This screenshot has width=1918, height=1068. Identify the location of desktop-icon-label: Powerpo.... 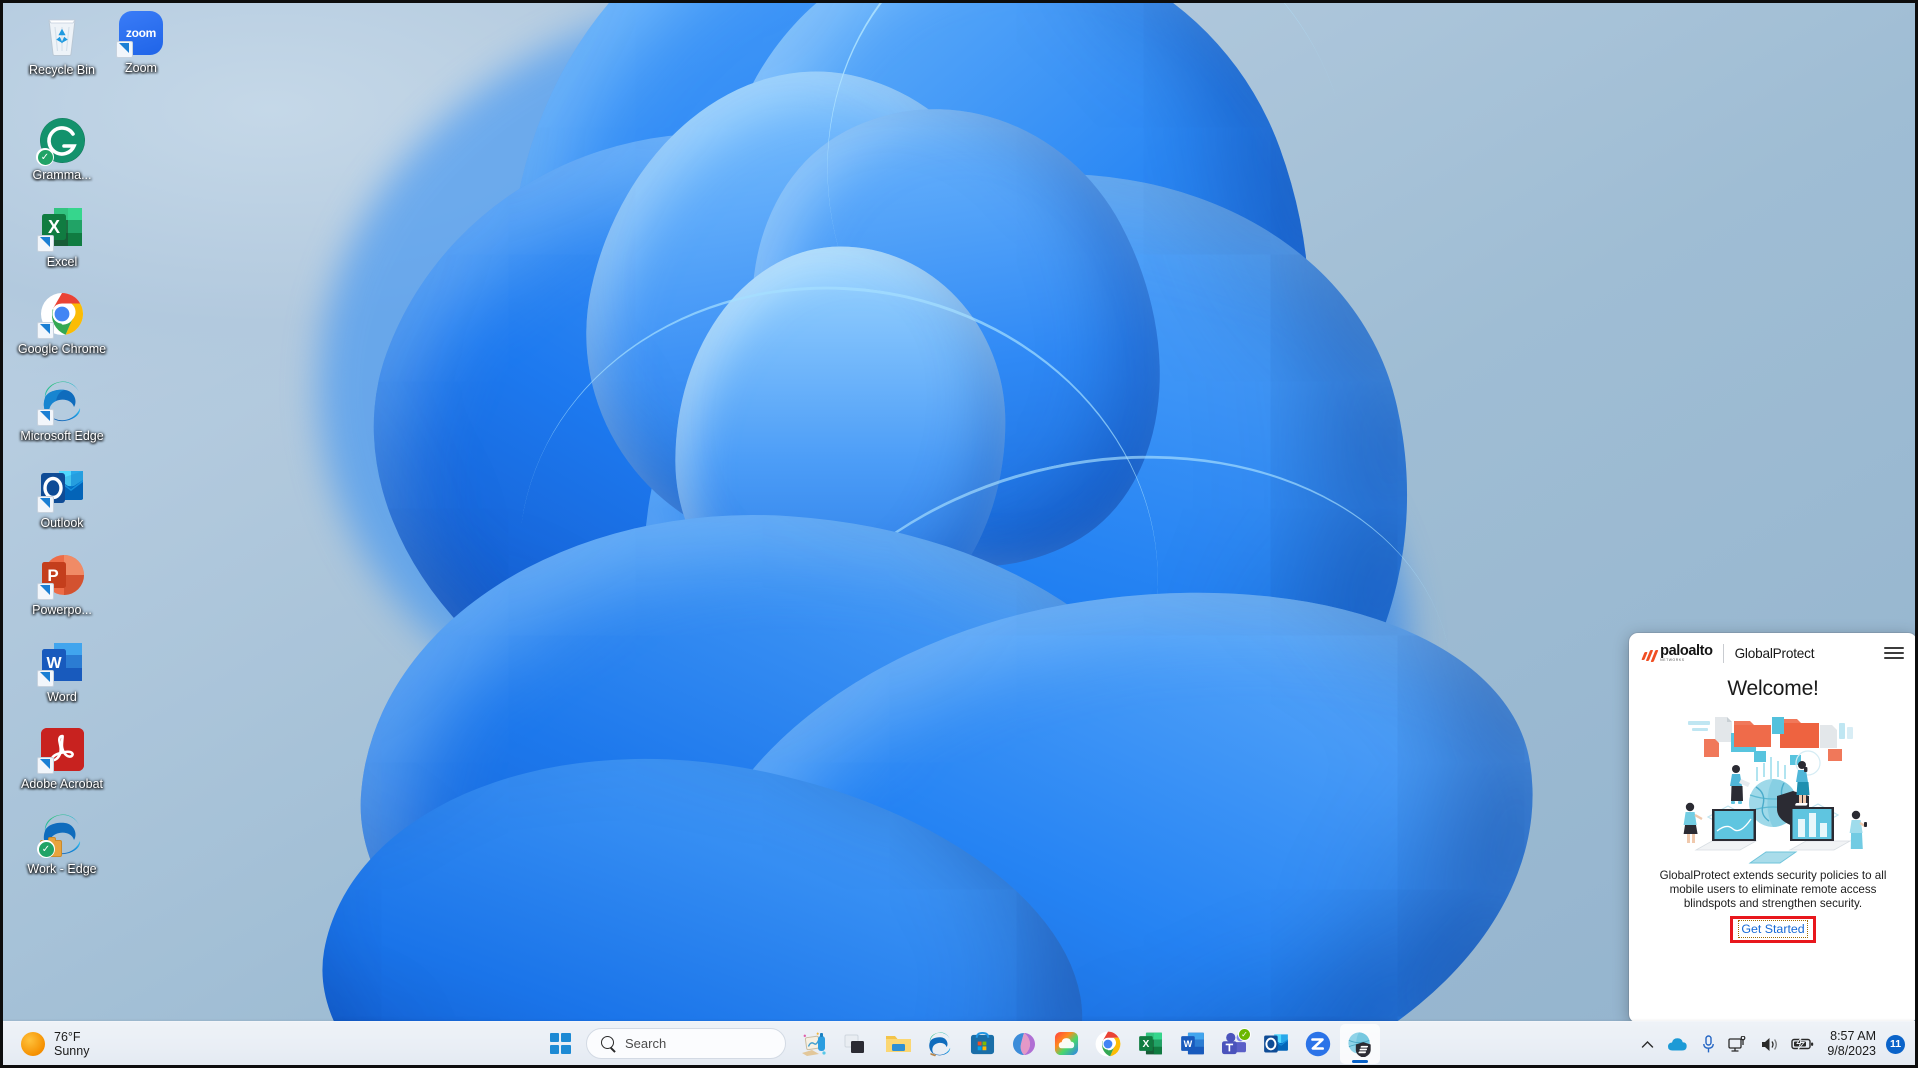
(62, 610).